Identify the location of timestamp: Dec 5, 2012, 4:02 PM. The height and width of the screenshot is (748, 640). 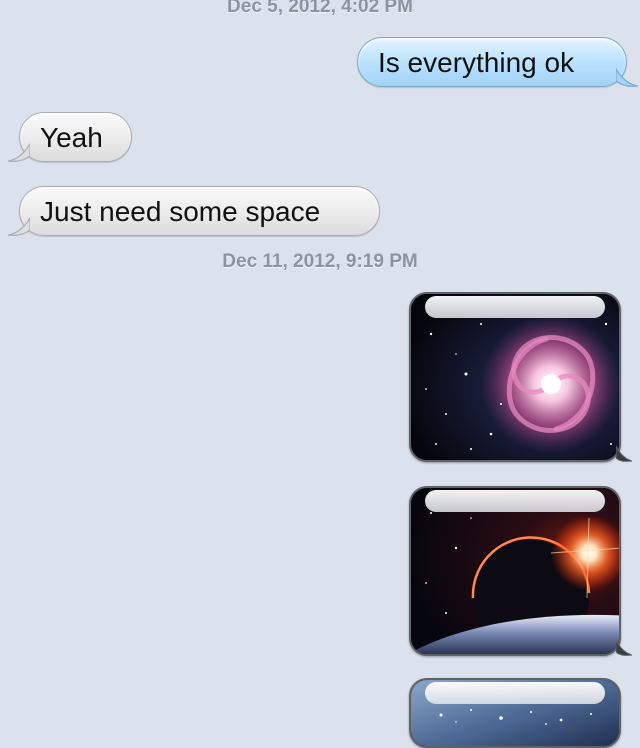
(320, 8).